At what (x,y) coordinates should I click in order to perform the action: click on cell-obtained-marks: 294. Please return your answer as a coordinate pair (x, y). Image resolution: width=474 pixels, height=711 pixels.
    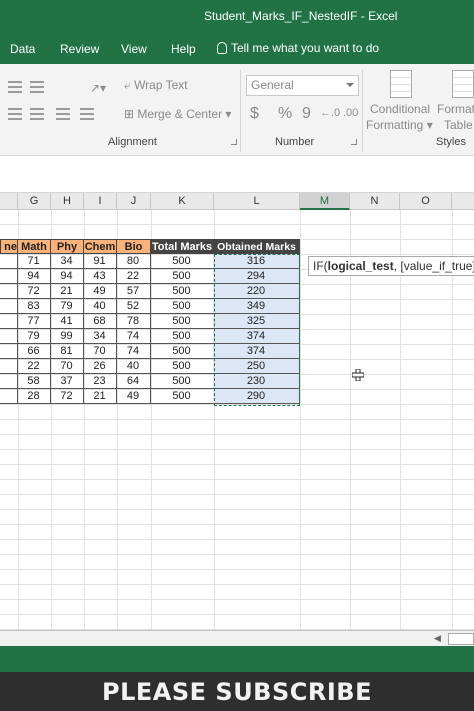
    Looking at the image, I should click on (256, 276).